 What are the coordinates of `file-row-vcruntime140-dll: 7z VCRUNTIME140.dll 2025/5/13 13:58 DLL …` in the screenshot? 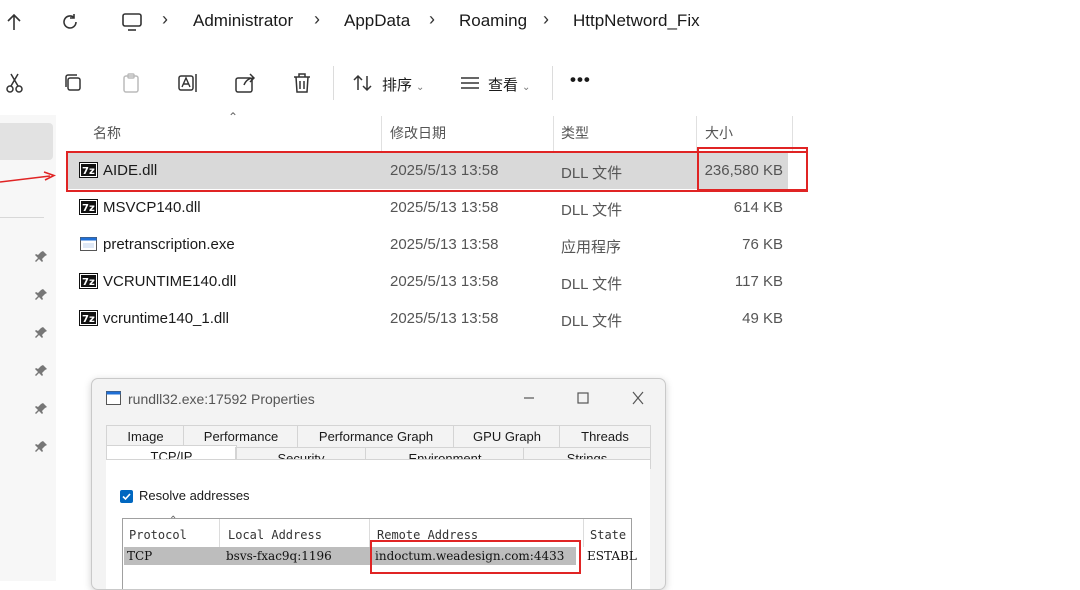 It's located at (428, 282).